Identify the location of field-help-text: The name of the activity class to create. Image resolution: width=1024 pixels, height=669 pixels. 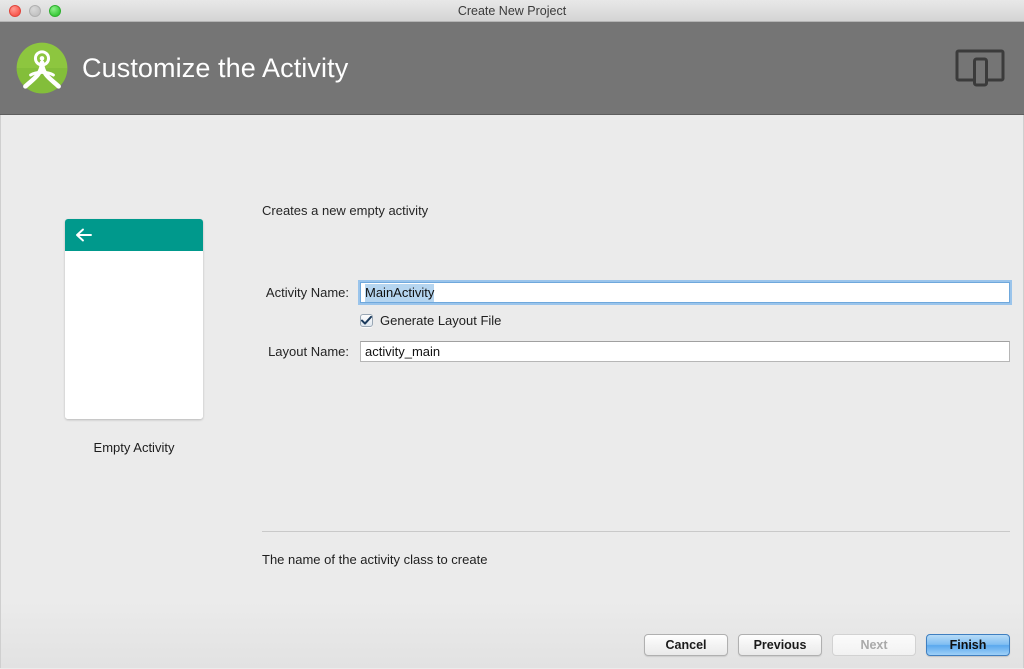
(375, 559).